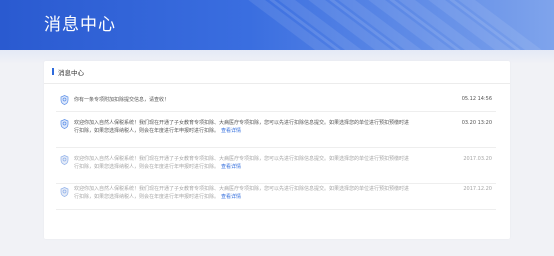 The width and height of the screenshot is (554, 256). I want to click on panel-title: 消息中心, so click(71, 73).